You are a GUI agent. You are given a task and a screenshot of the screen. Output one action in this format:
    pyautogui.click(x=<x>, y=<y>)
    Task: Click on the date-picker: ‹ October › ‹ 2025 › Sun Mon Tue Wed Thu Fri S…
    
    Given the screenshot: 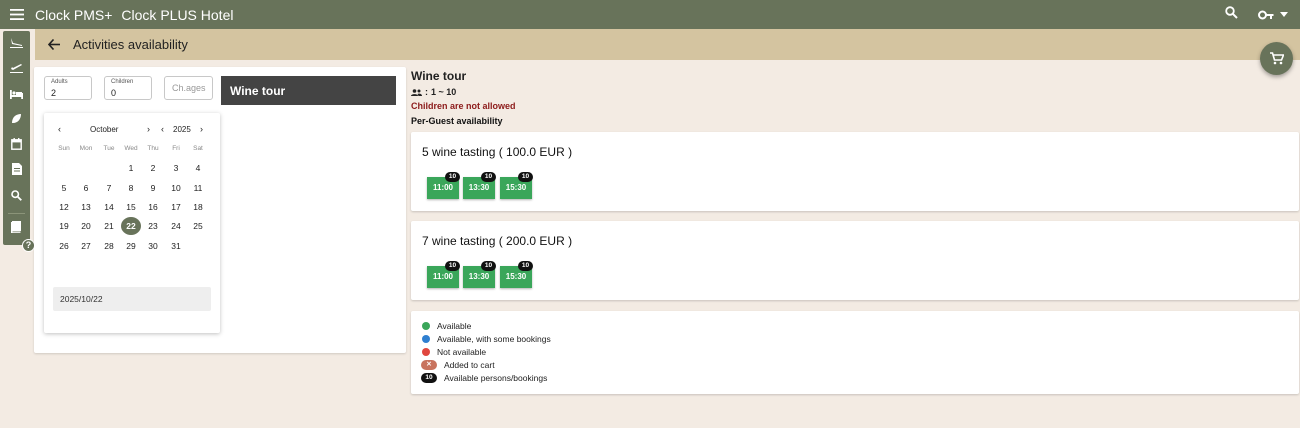 What is the action you would take?
    pyautogui.click(x=132, y=223)
    